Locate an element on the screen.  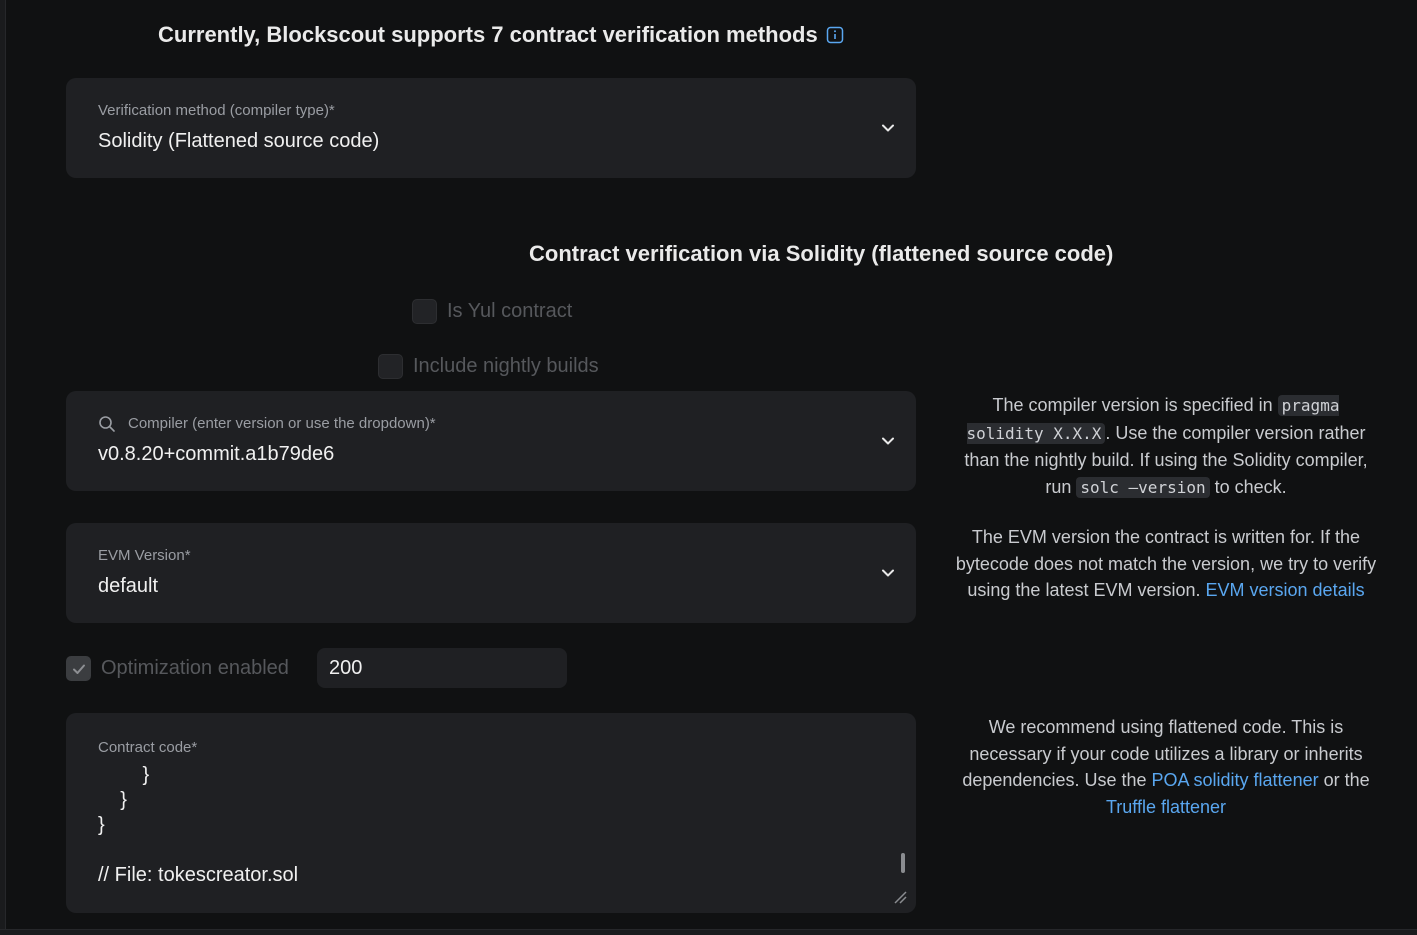
help-text: or the is located at coordinates (1344, 780).